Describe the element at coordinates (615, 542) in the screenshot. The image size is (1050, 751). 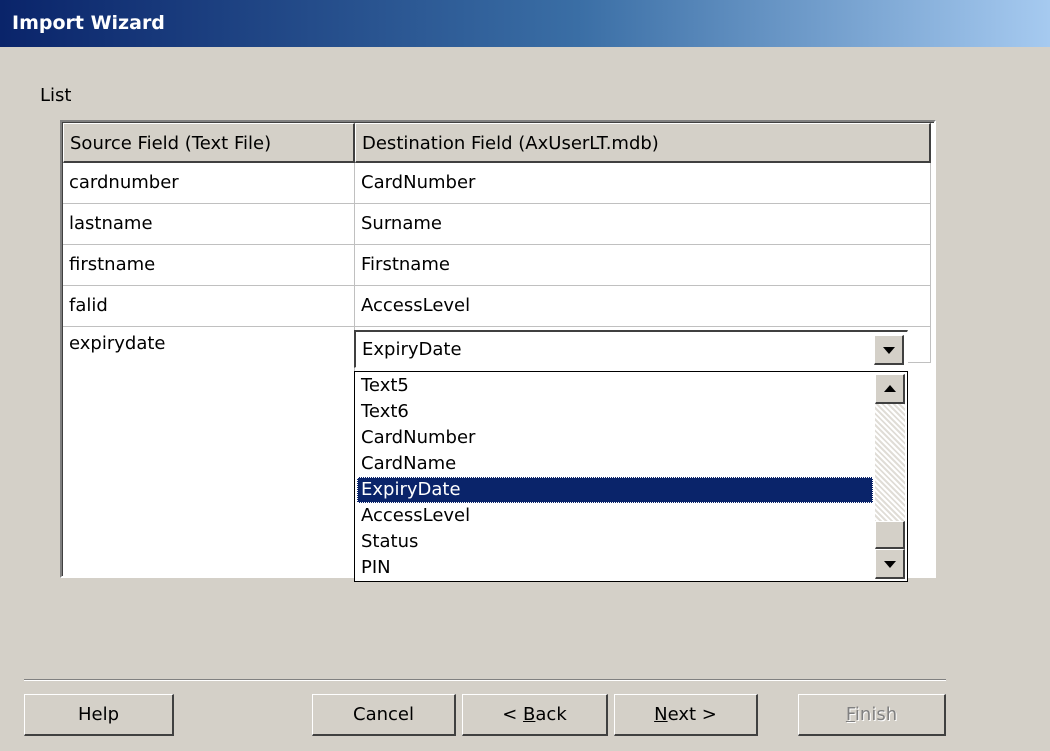
I see `dropdown-option: Status` at that location.